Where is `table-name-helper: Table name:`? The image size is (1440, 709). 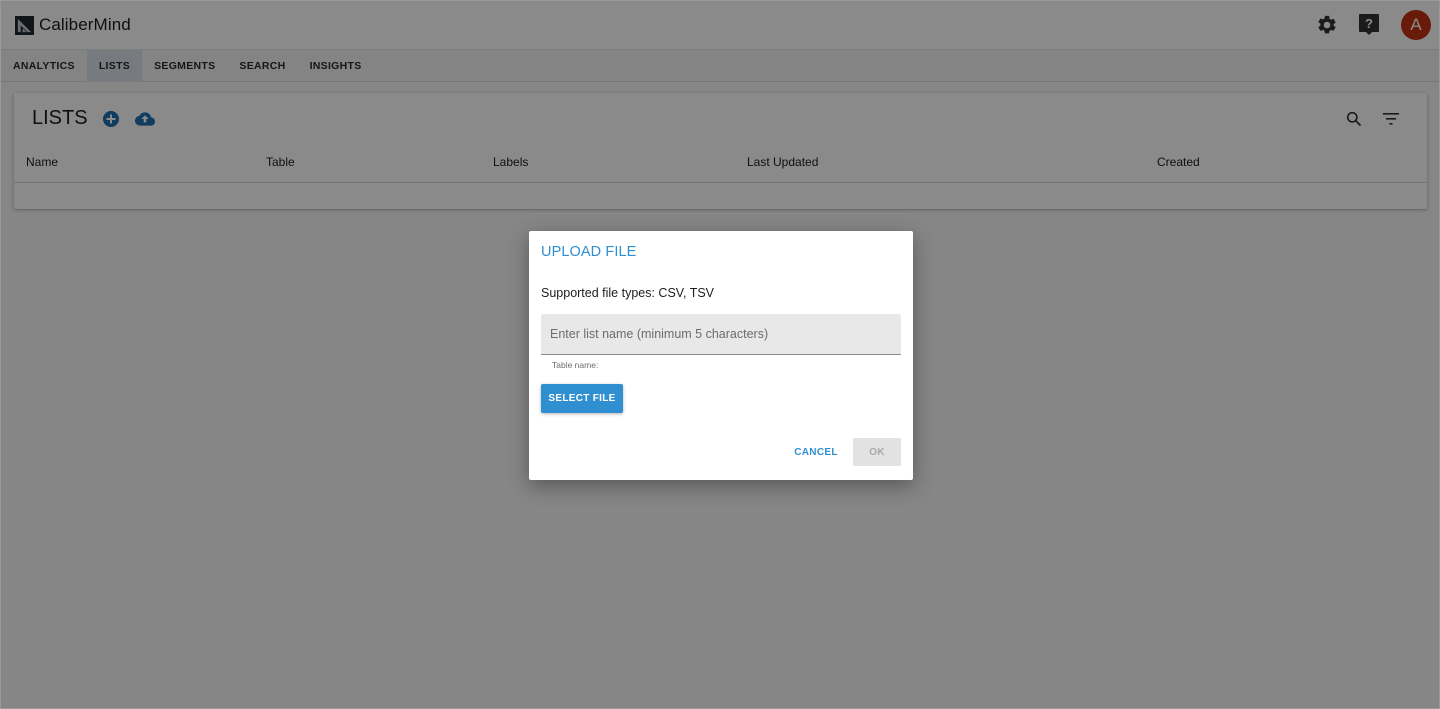
table-name-helper: Table name: is located at coordinates (575, 365).